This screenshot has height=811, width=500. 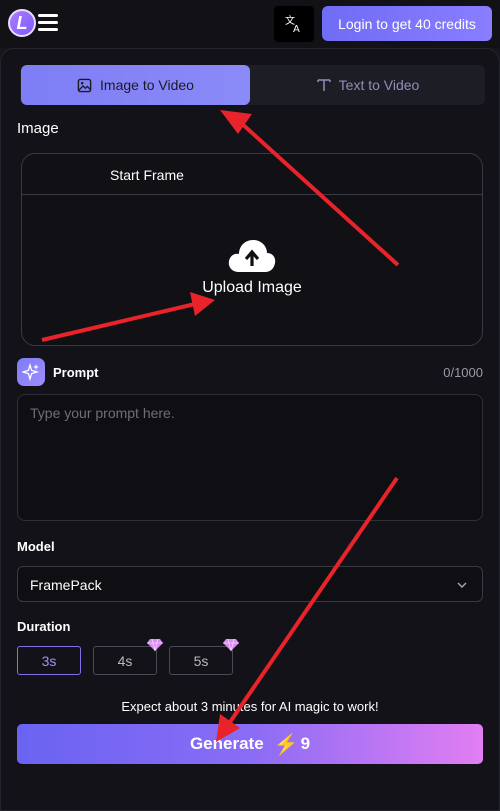 I want to click on prompt-input, so click(x=250, y=457).